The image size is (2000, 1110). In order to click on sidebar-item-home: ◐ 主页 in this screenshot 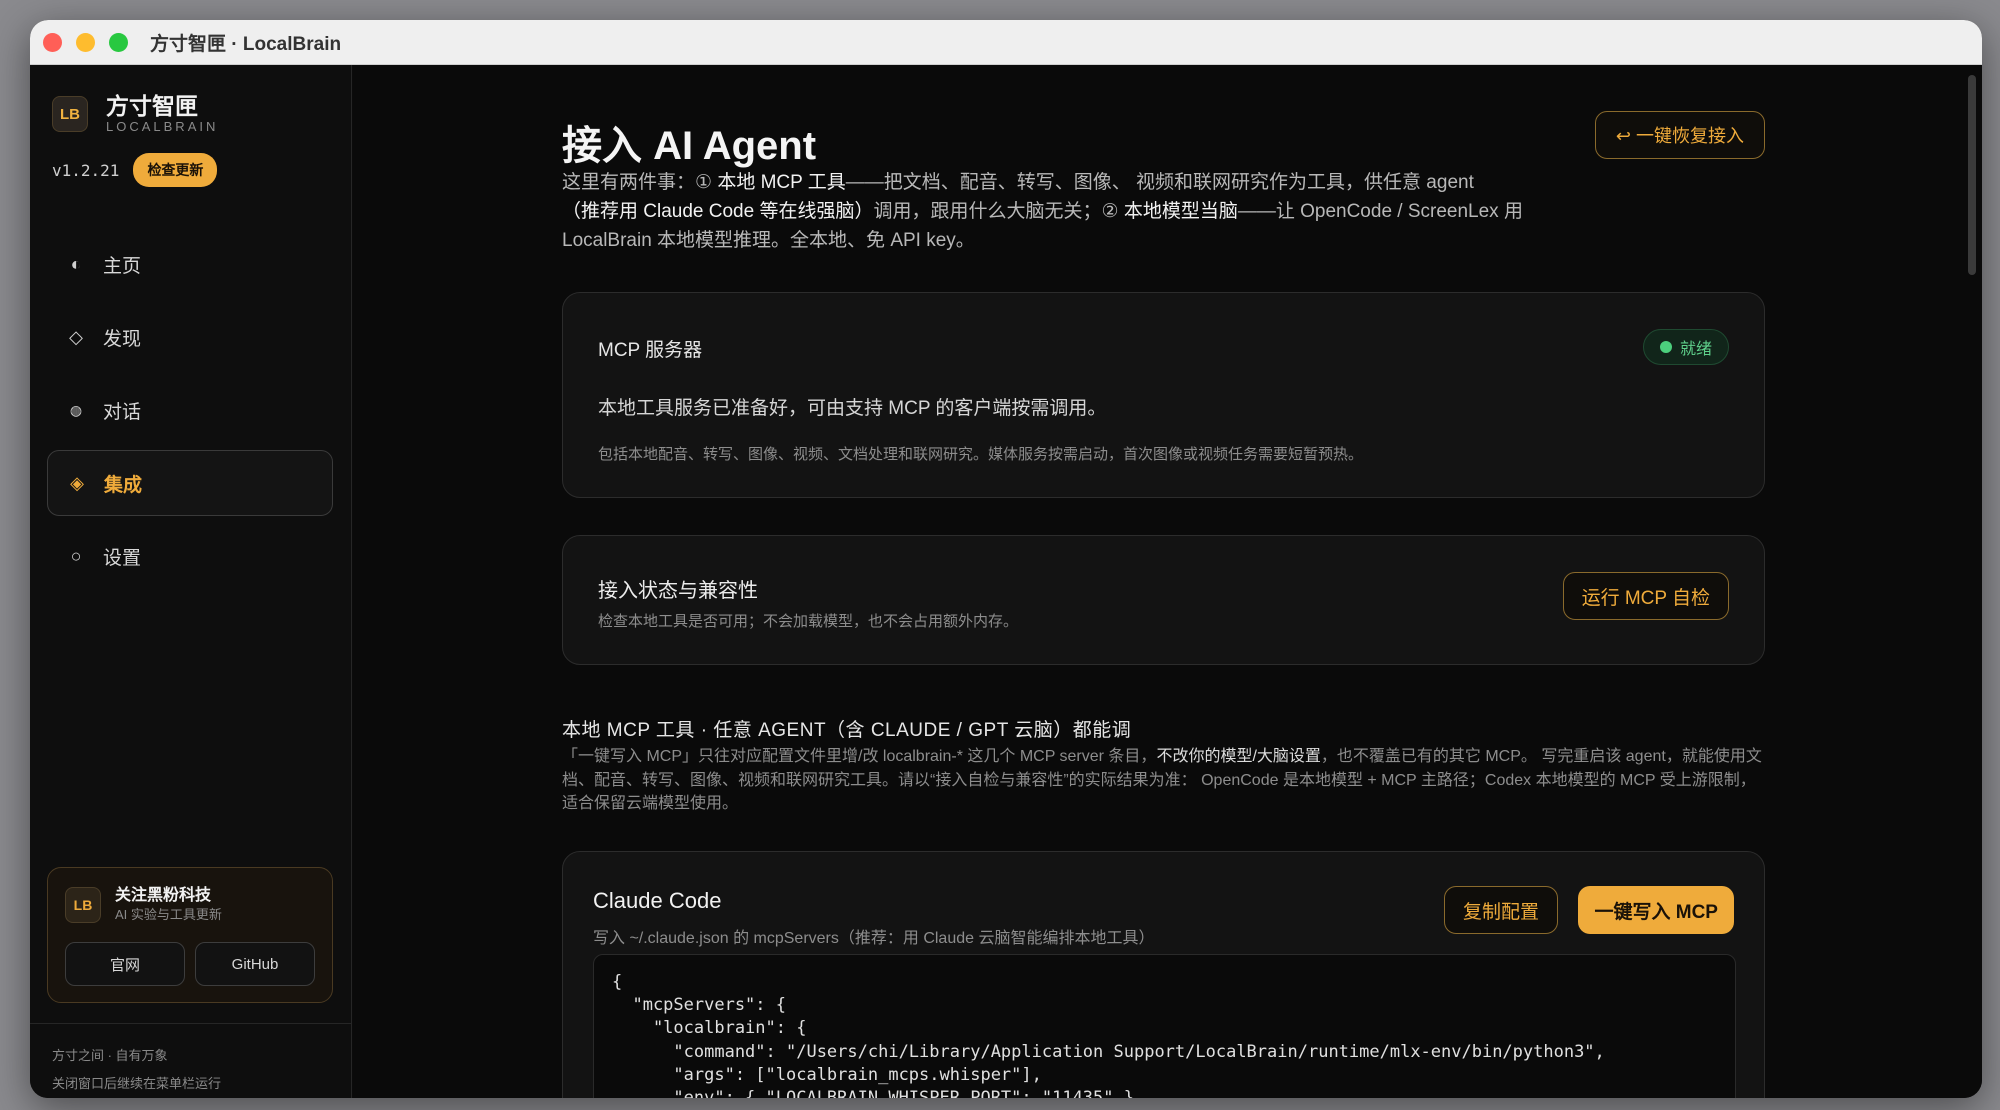, I will do `click(190, 264)`.